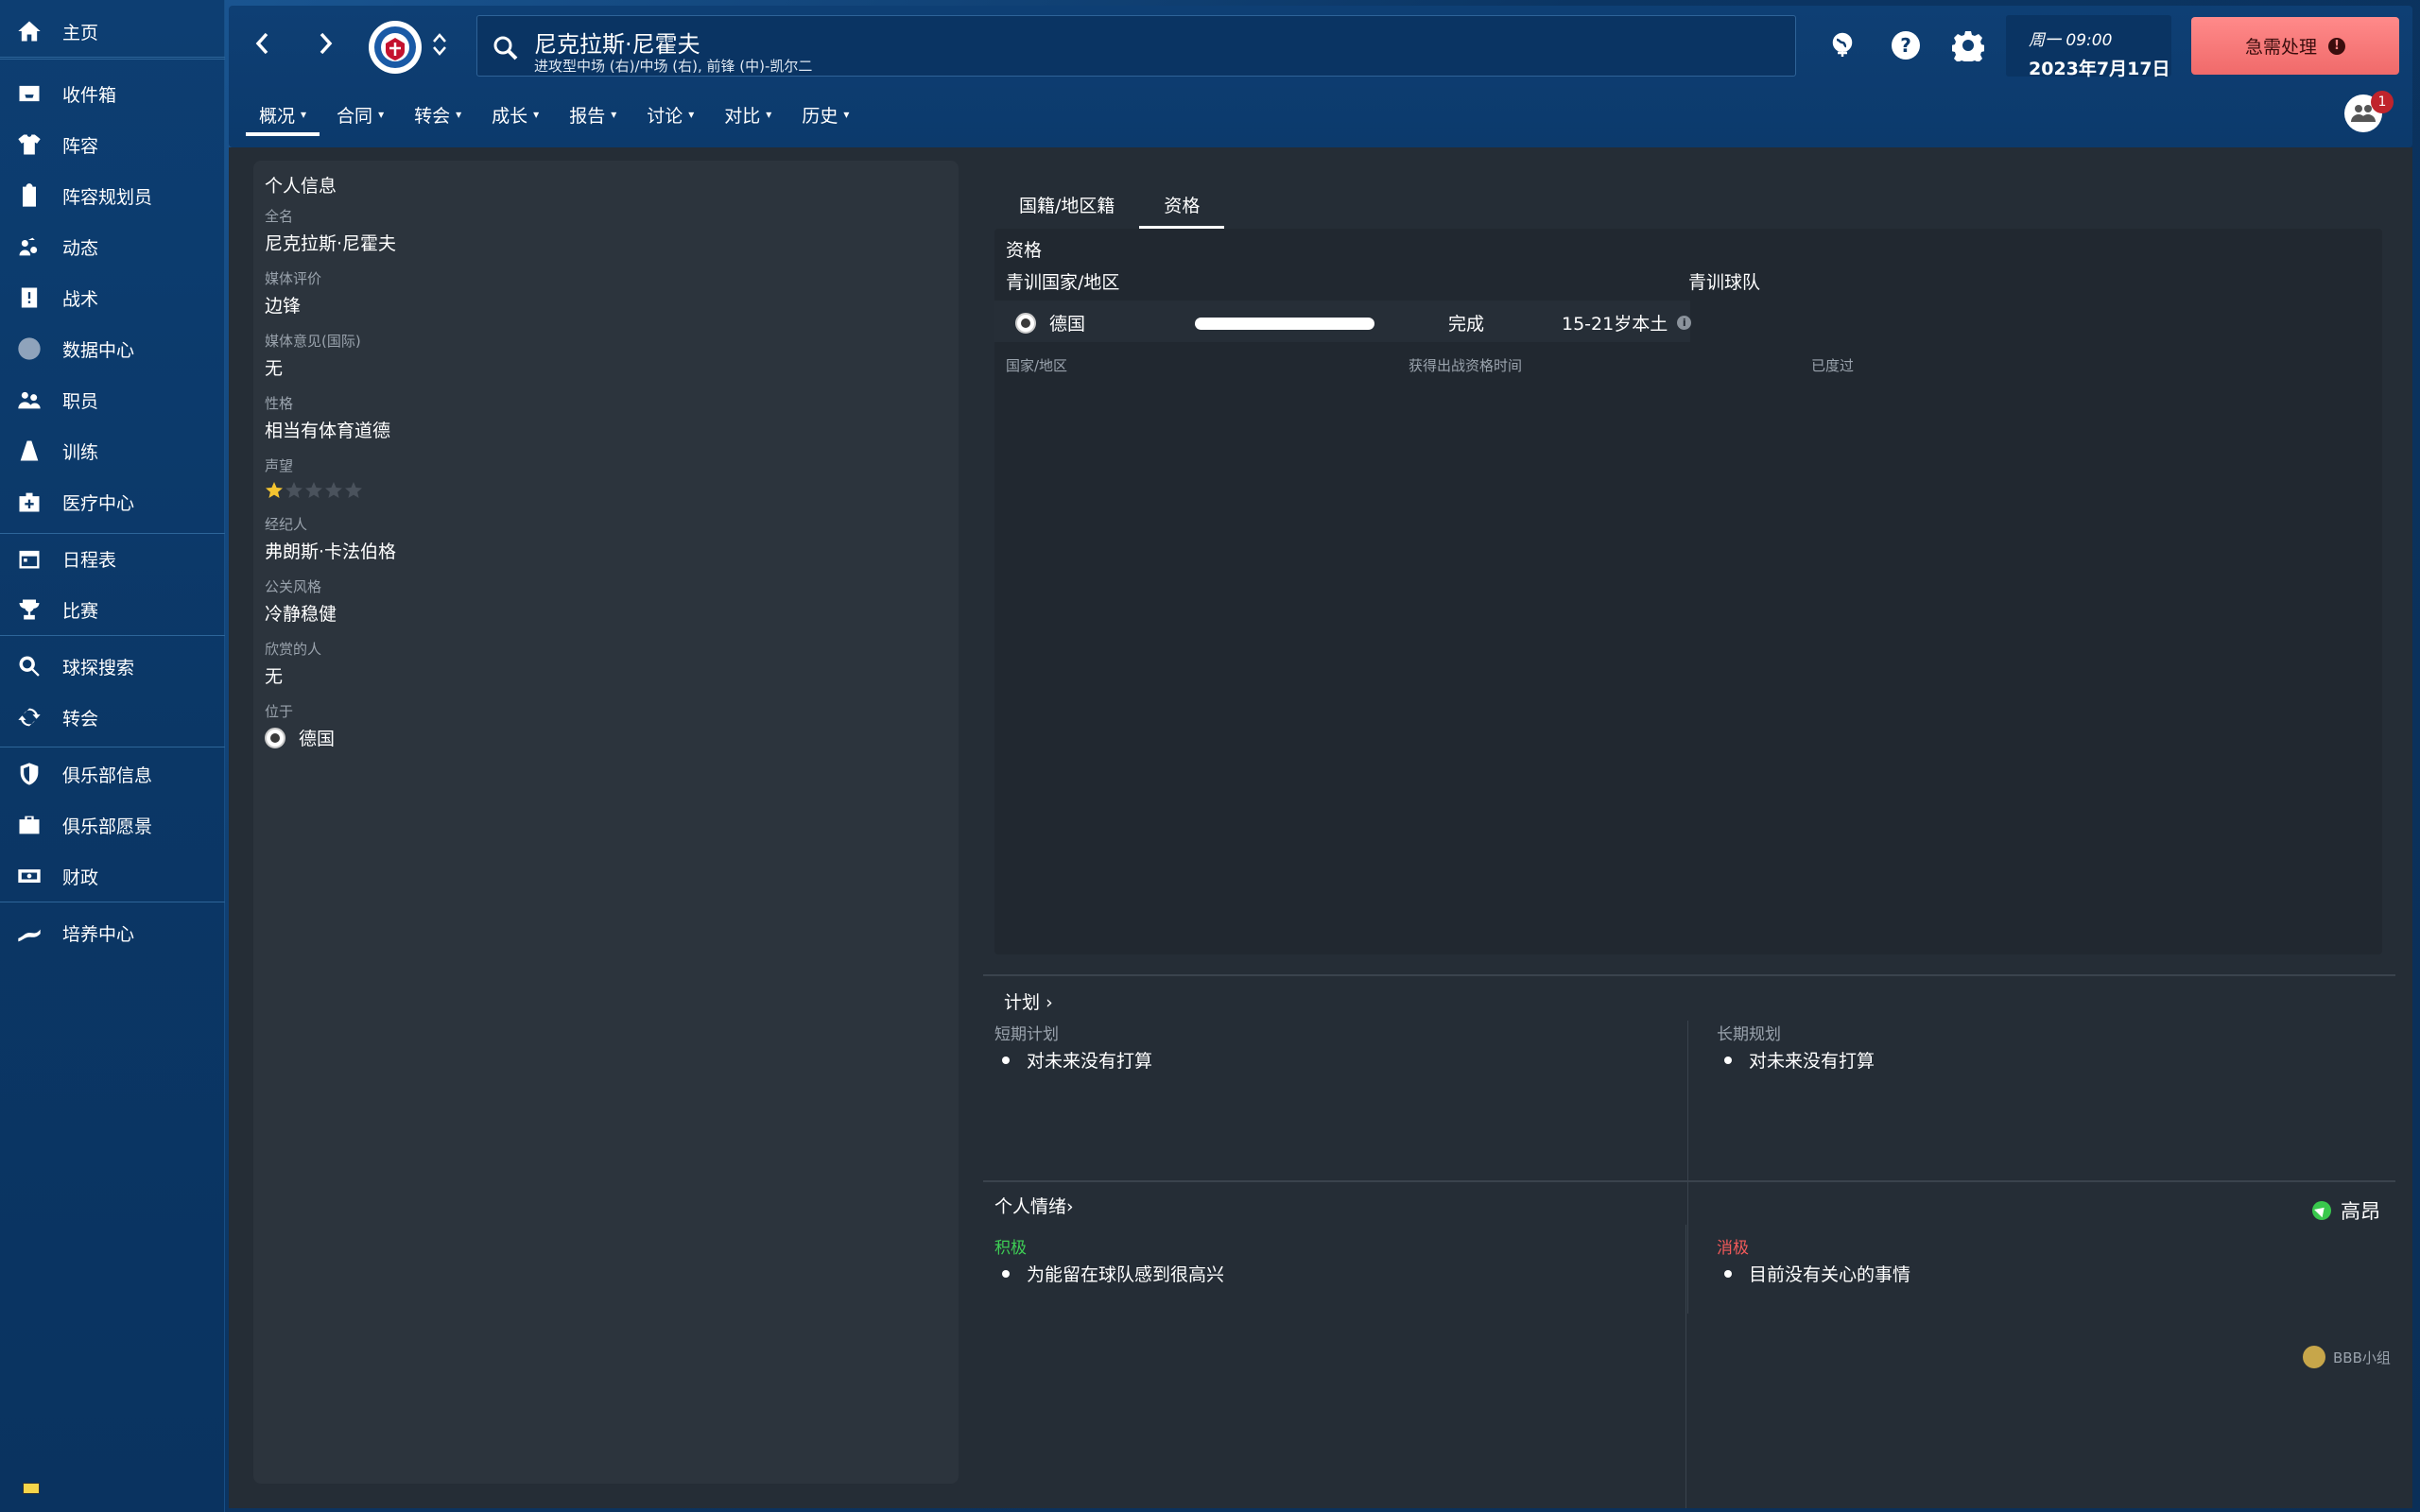 The height and width of the screenshot is (1512, 2420). What do you see at coordinates (505, 48) in the screenshot?
I see `search-icon` at bounding box center [505, 48].